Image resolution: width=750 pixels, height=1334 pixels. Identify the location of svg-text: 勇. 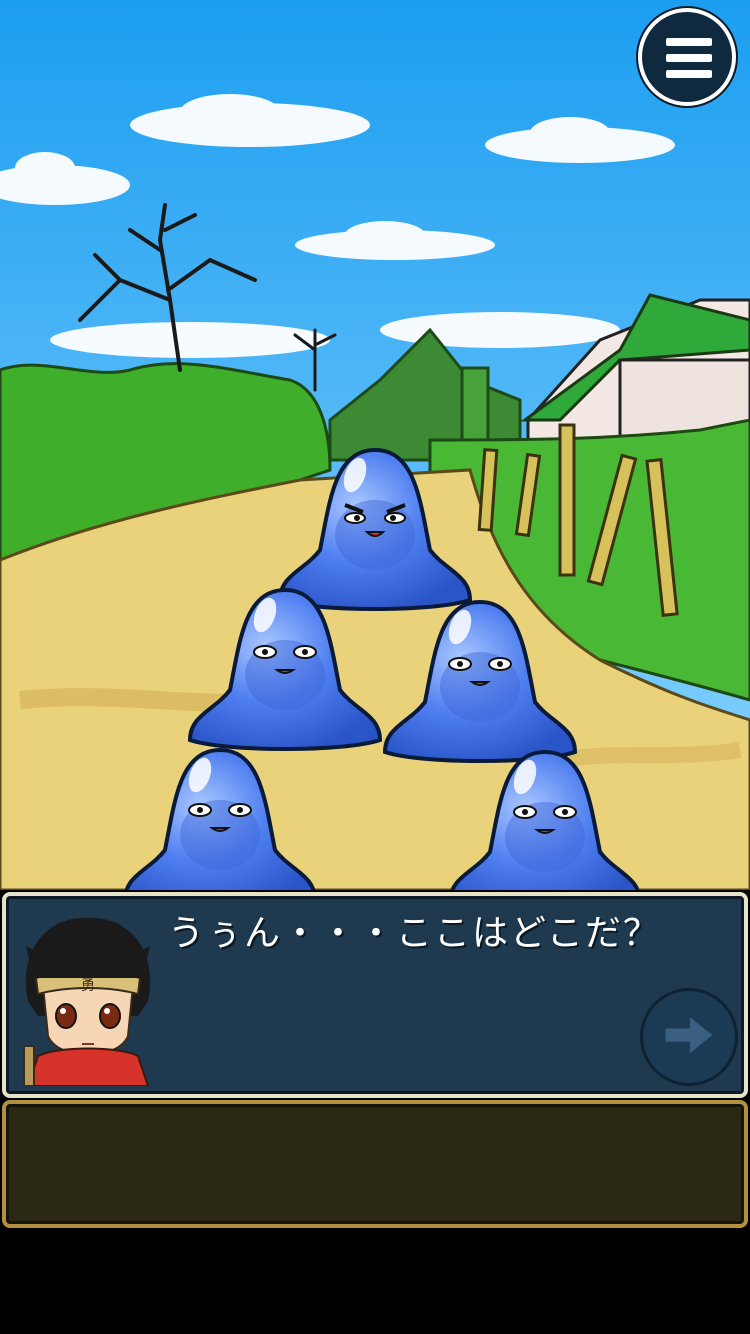
(88, 986).